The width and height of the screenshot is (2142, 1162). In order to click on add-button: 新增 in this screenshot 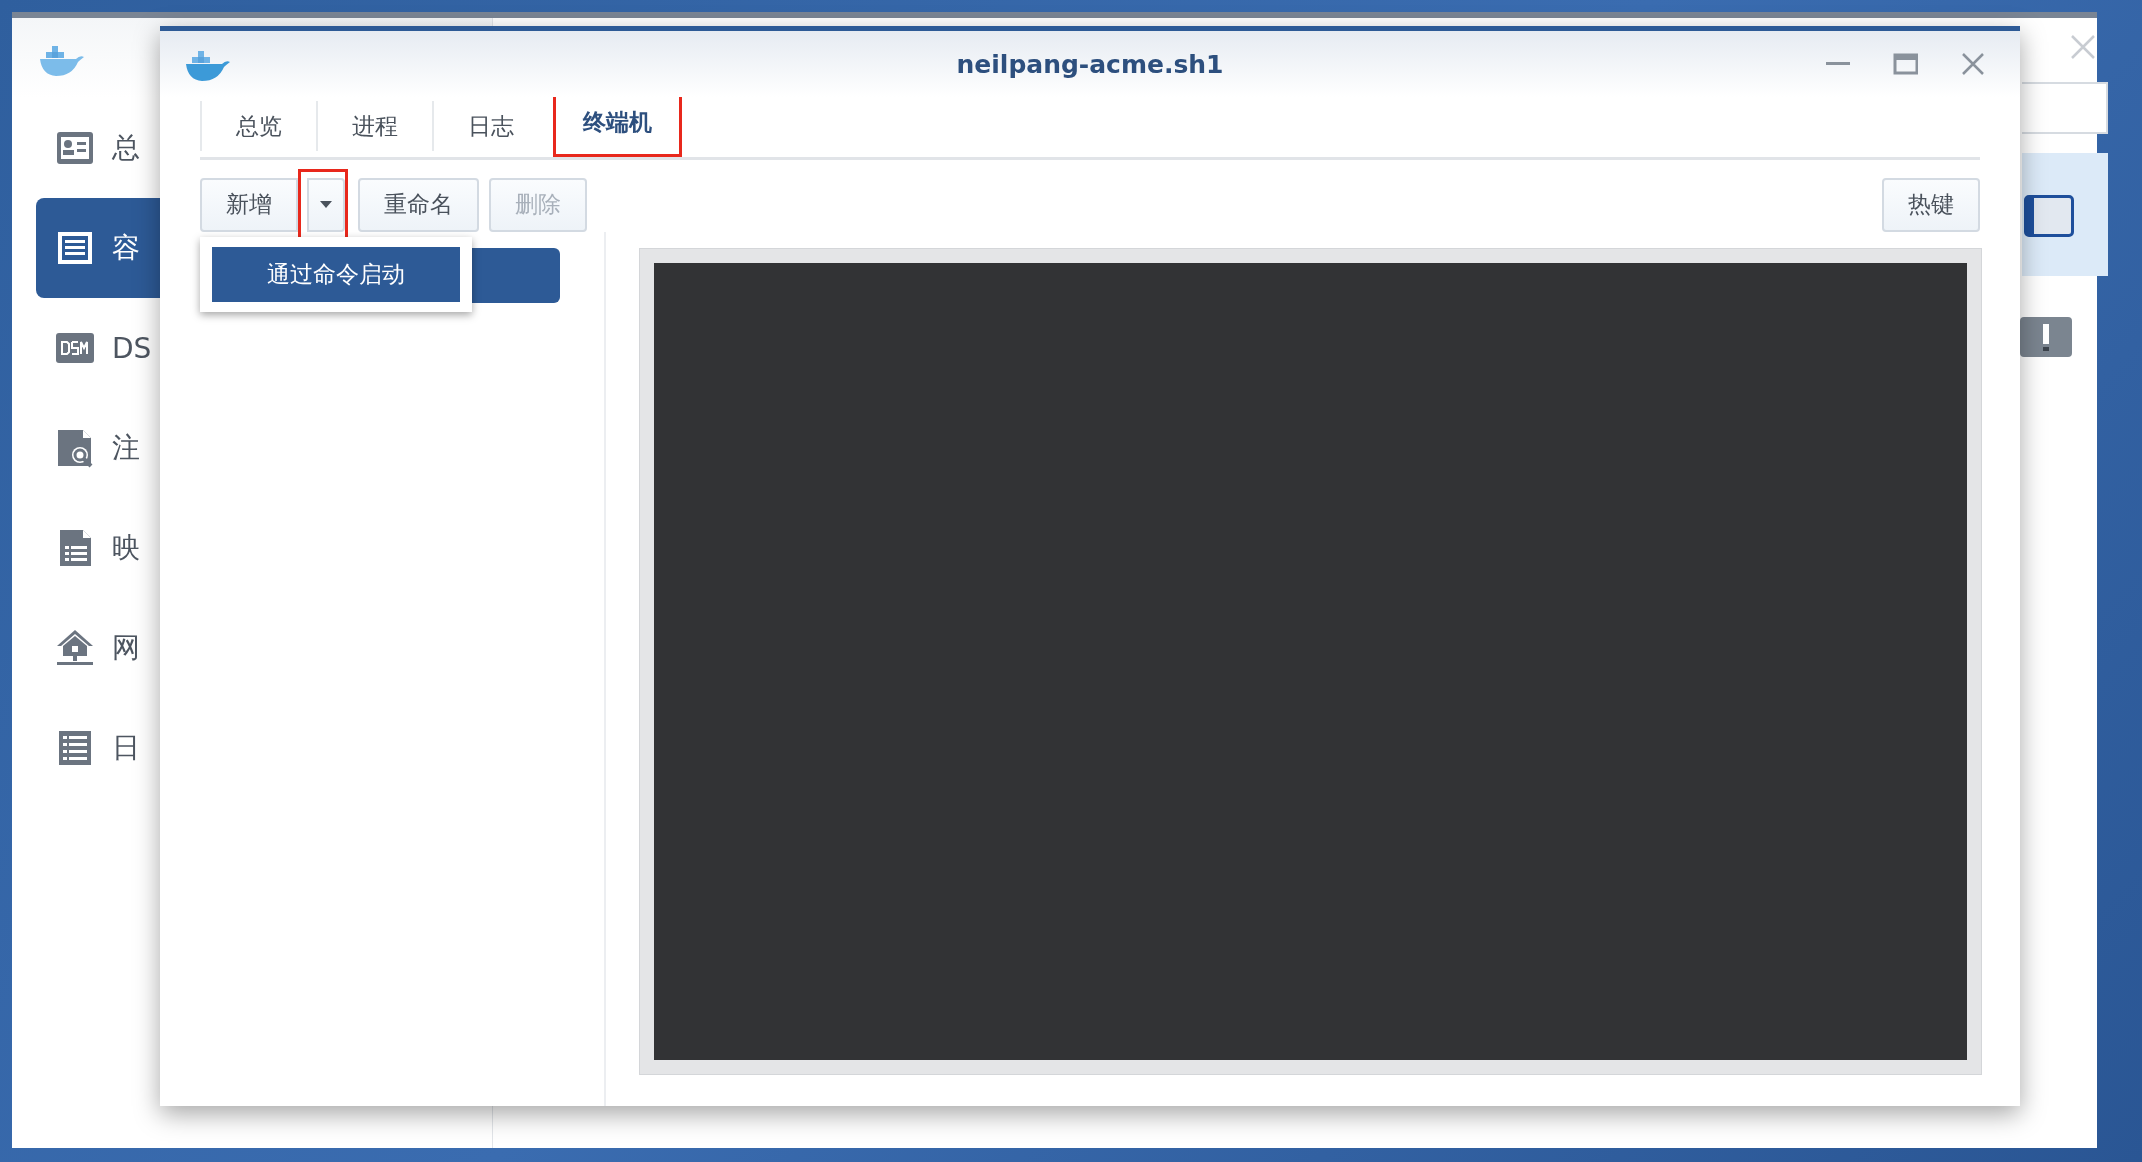, I will do `click(249, 204)`.